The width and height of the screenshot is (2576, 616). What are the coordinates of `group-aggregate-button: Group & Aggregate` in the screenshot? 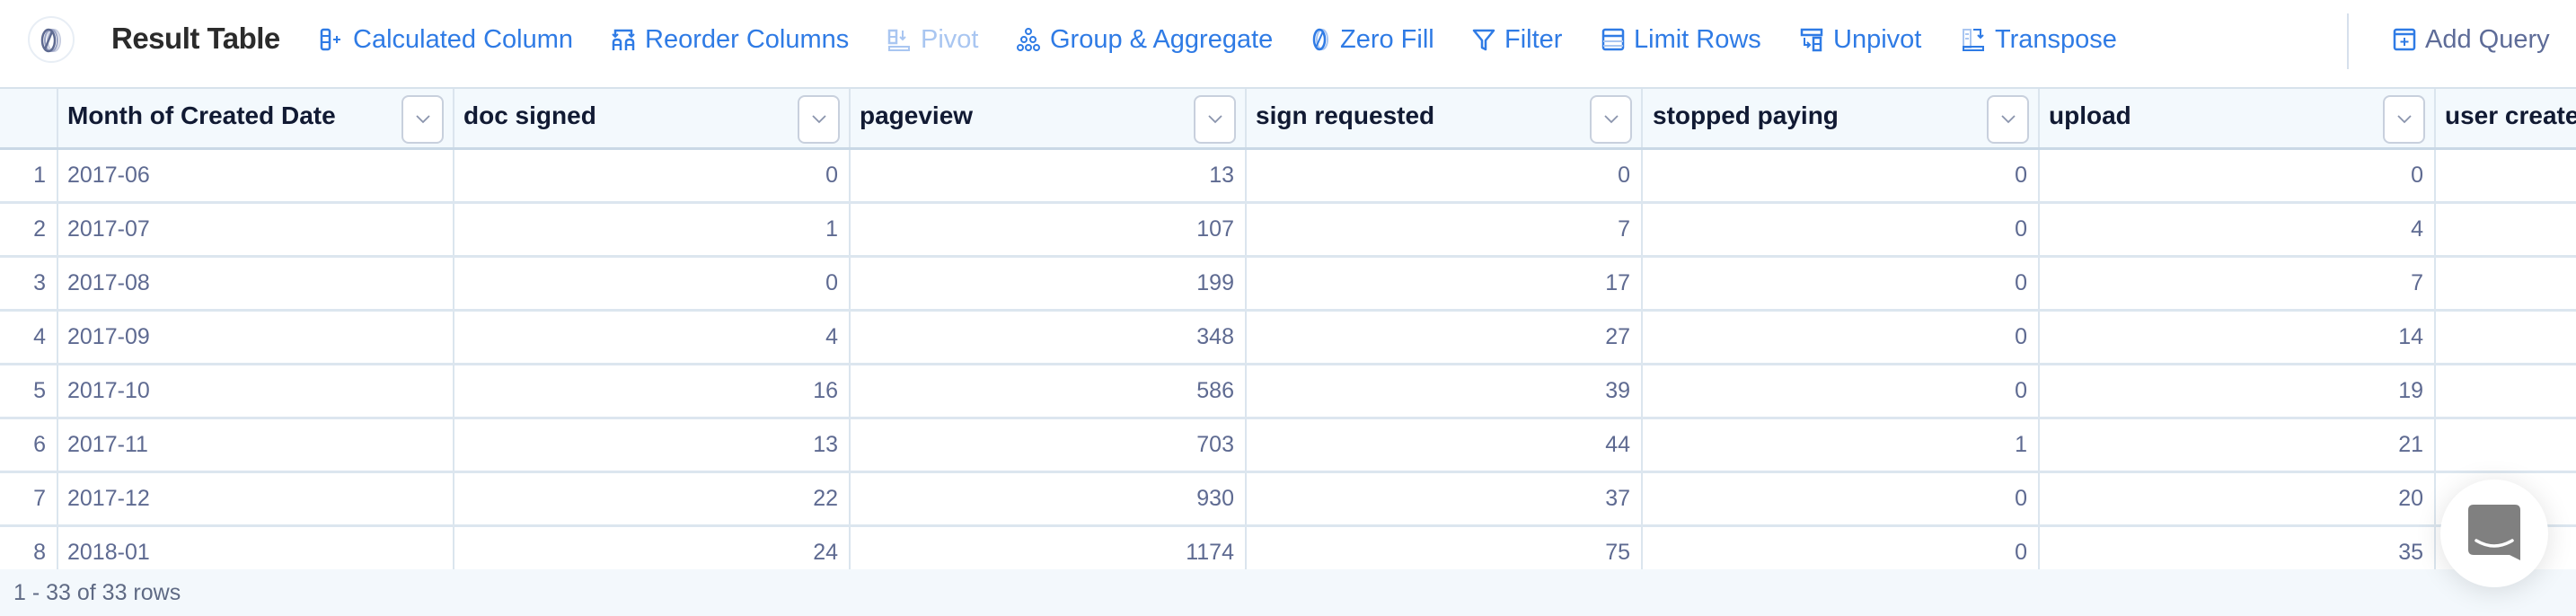 It's located at (1144, 39).